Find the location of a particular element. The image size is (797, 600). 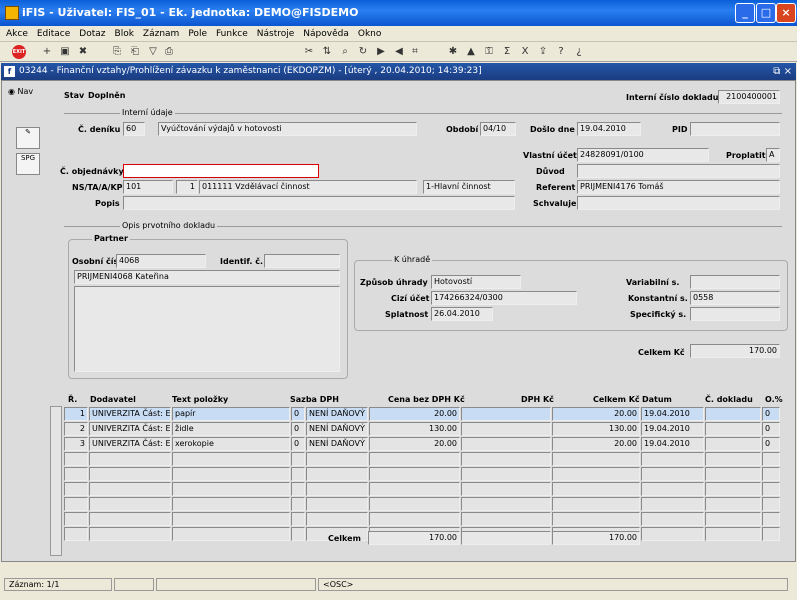

total-cena-field: 170.00 is located at coordinates (414, 538).